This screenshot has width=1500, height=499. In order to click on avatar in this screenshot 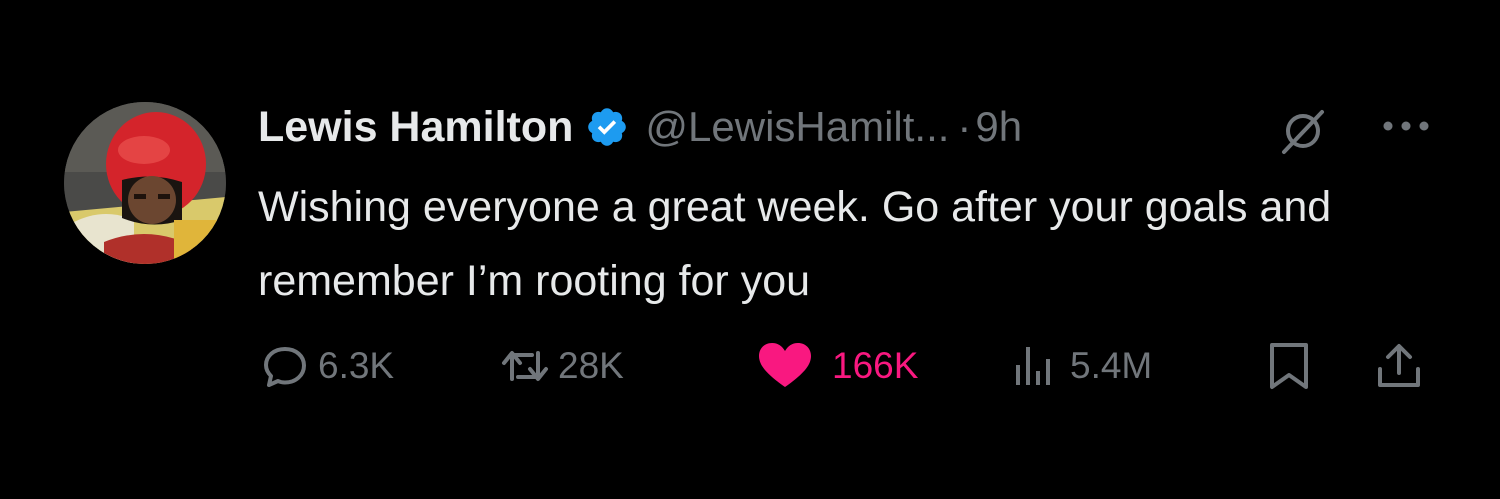, I will do `click(145, 183)`.